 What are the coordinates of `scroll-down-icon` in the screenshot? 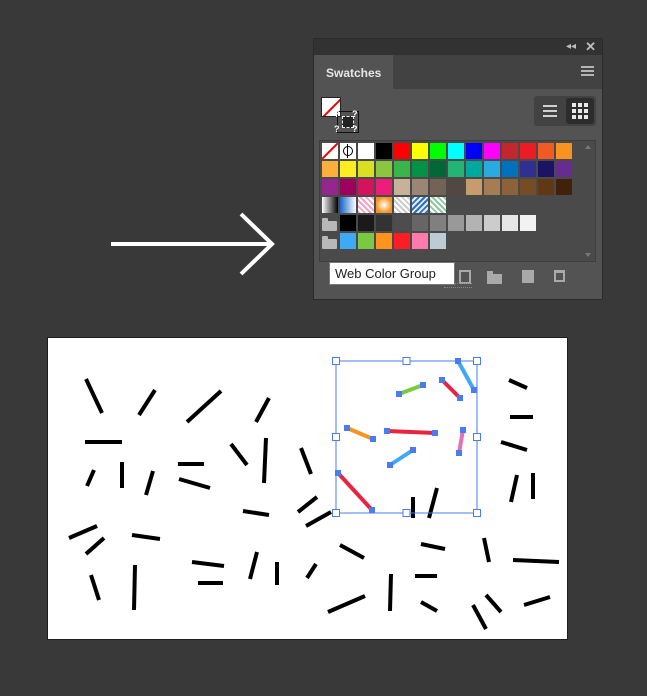 It's located at (588, 255).